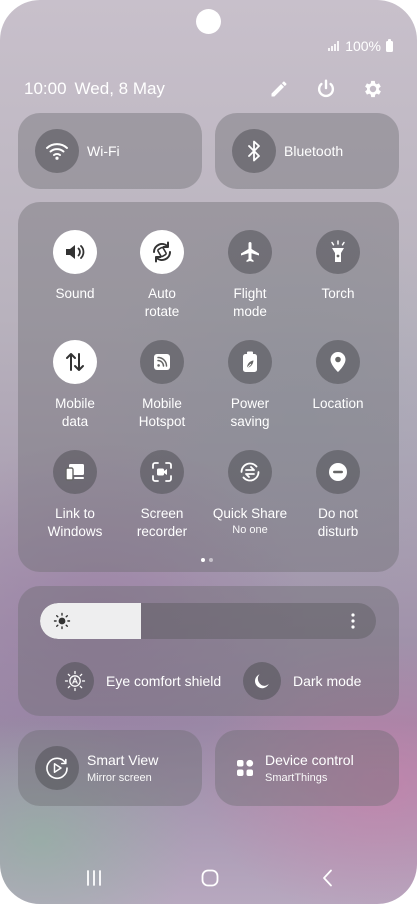 The height and width of the screenshot is (904, 417). Describe the element at coordinates (262, 681) in the screenshot. I see `moon-icon` at that location.